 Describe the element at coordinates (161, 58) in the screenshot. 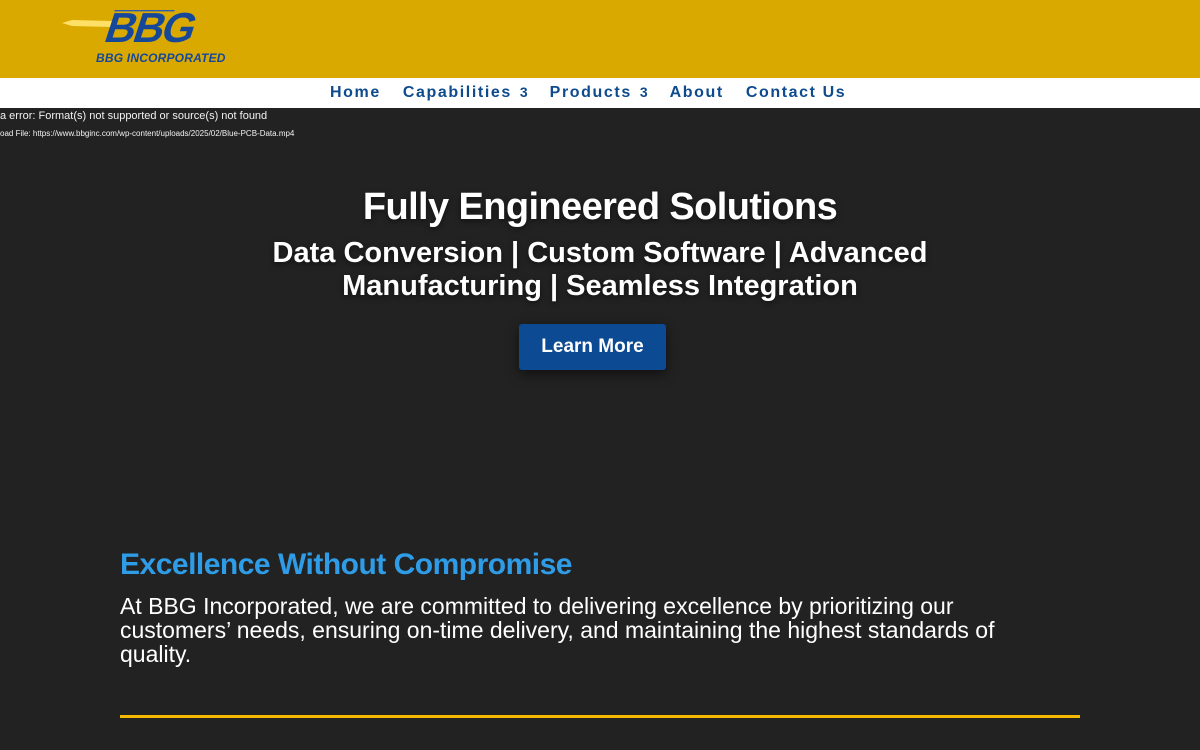

I see `logo-caption: BBG INCORPORATED` at that location.